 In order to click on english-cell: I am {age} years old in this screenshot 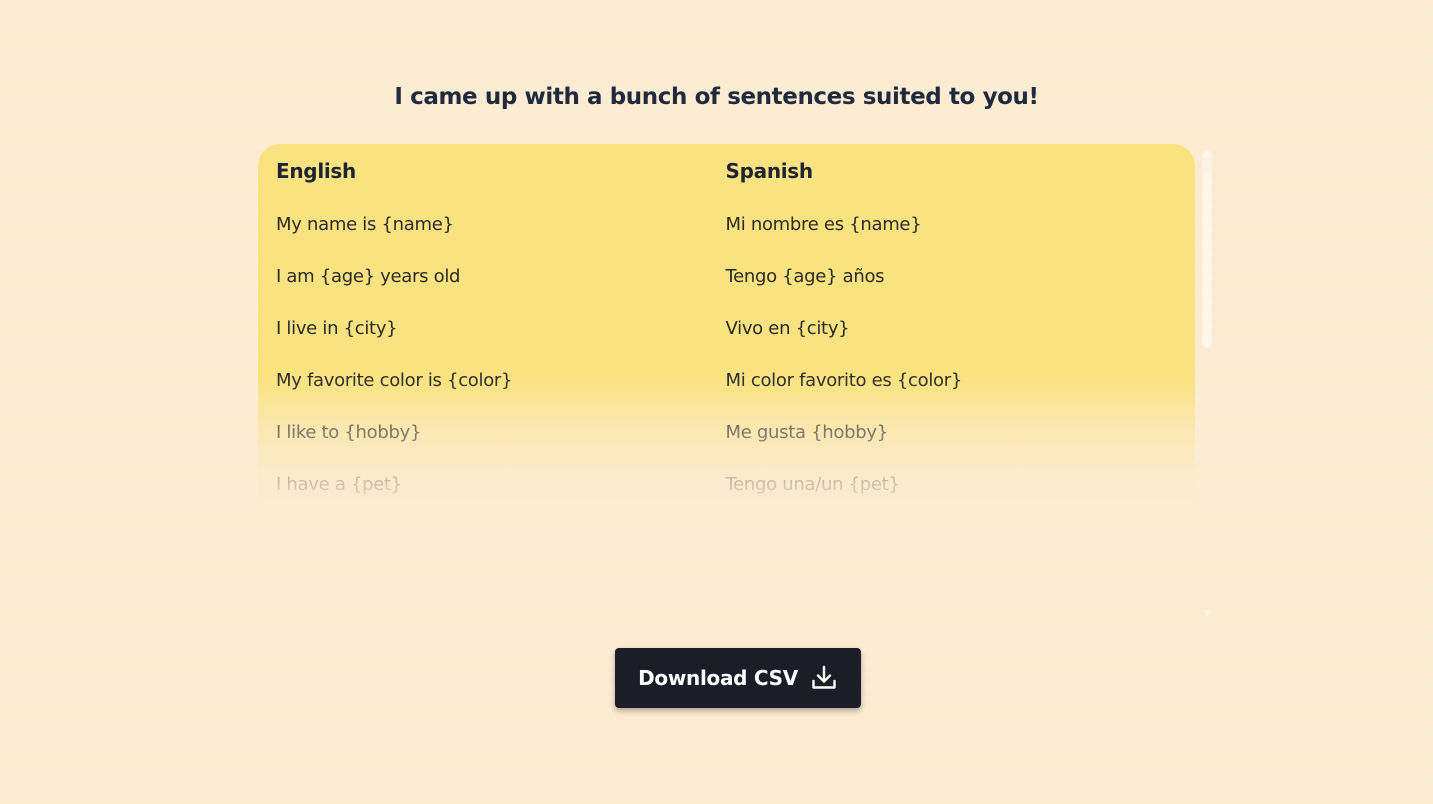, I will do `click(368, 276)`.